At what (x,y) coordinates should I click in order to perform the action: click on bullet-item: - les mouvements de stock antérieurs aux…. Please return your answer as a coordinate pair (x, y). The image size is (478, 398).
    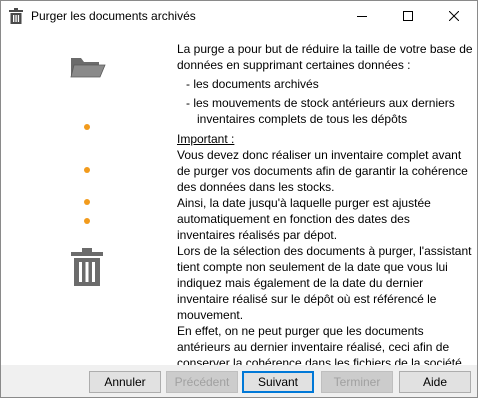
    Looking at the image, I should click on (320, 103).